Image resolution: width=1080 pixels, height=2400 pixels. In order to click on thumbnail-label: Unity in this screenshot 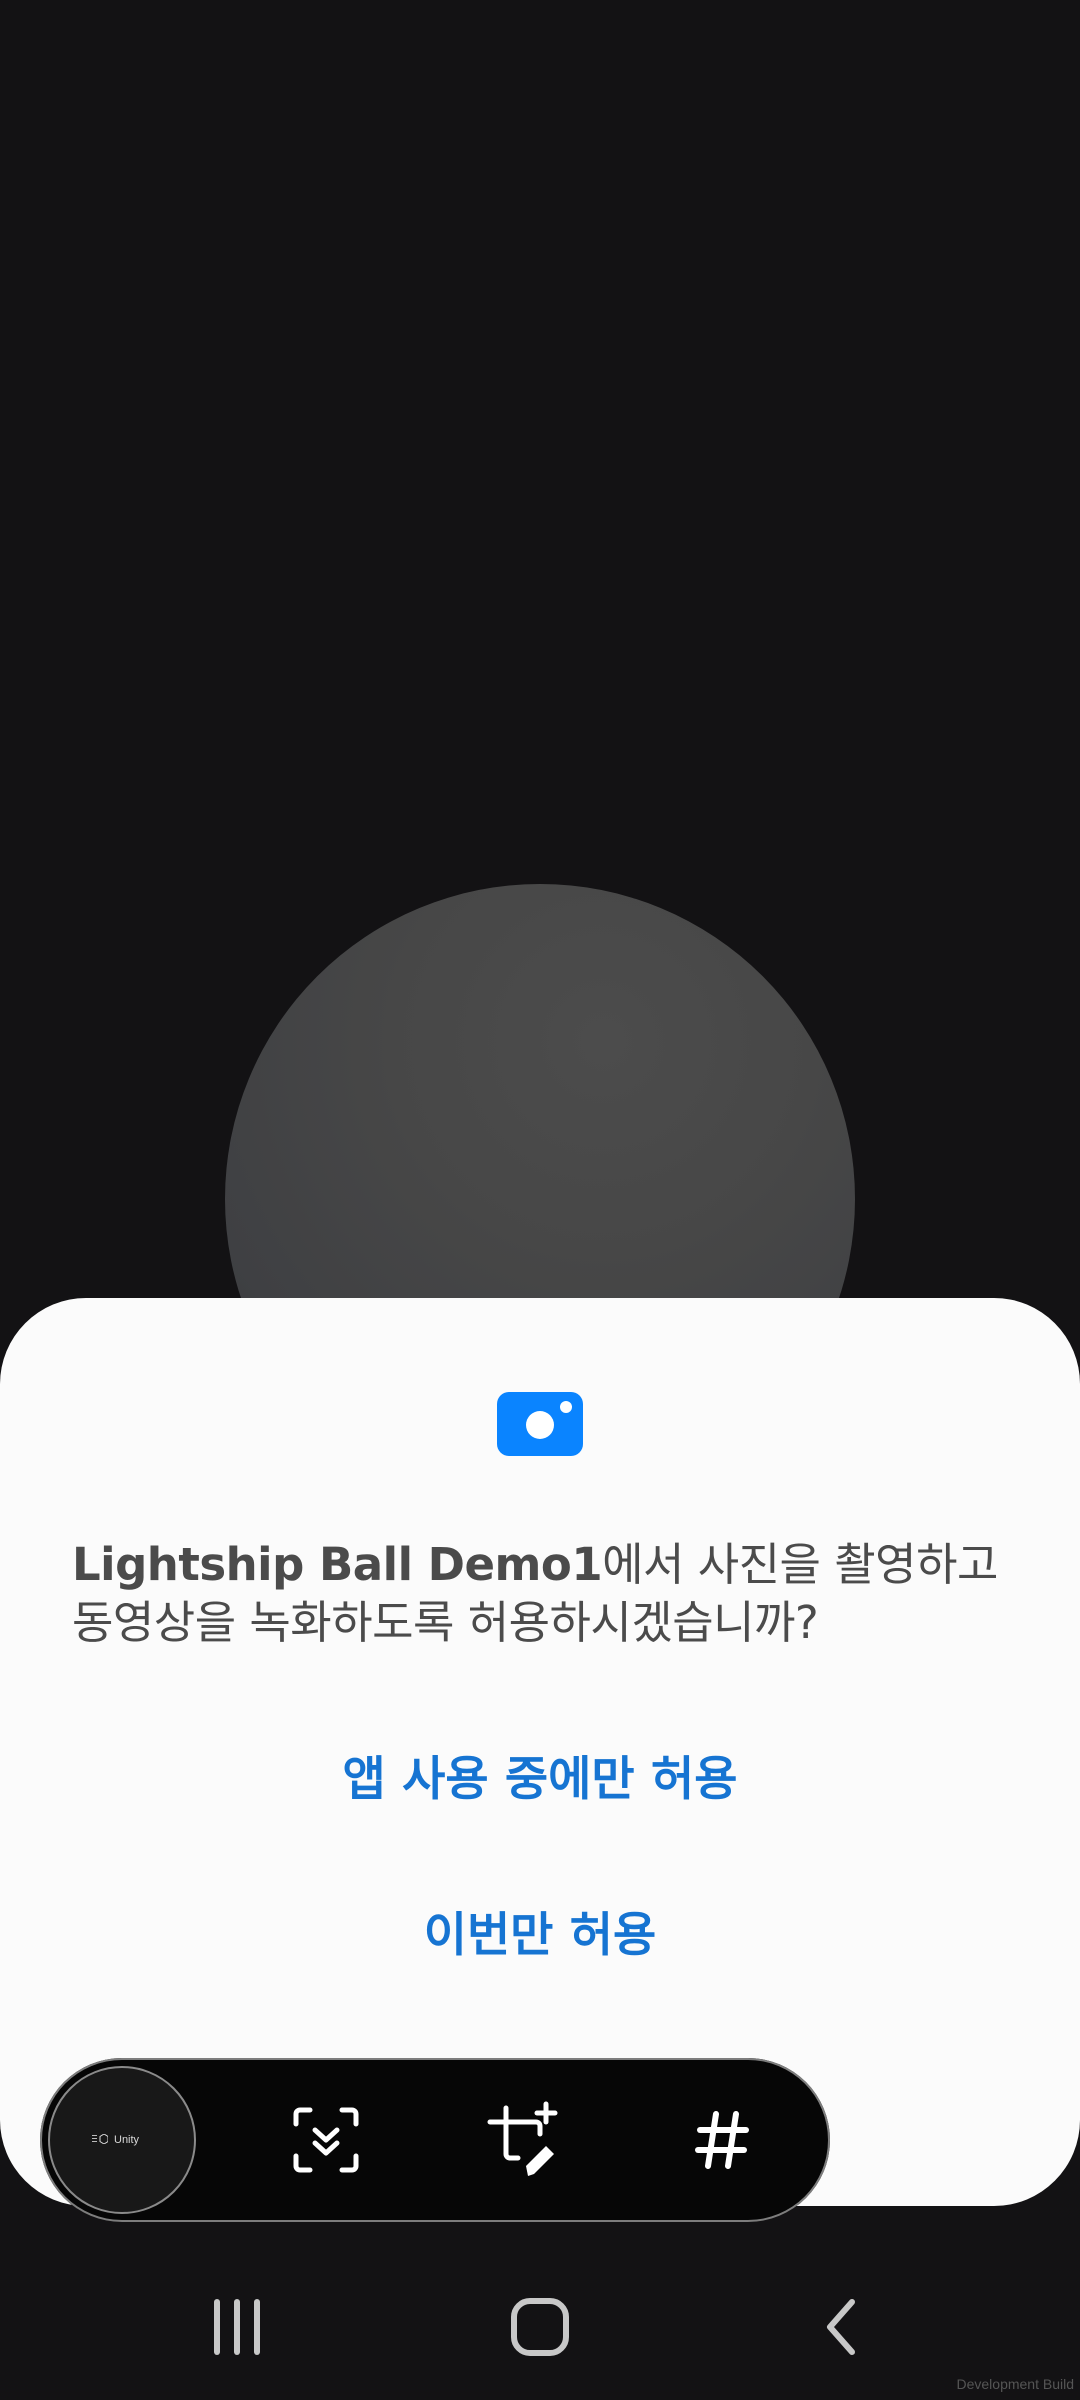, I will do `click(127, 2140)`.